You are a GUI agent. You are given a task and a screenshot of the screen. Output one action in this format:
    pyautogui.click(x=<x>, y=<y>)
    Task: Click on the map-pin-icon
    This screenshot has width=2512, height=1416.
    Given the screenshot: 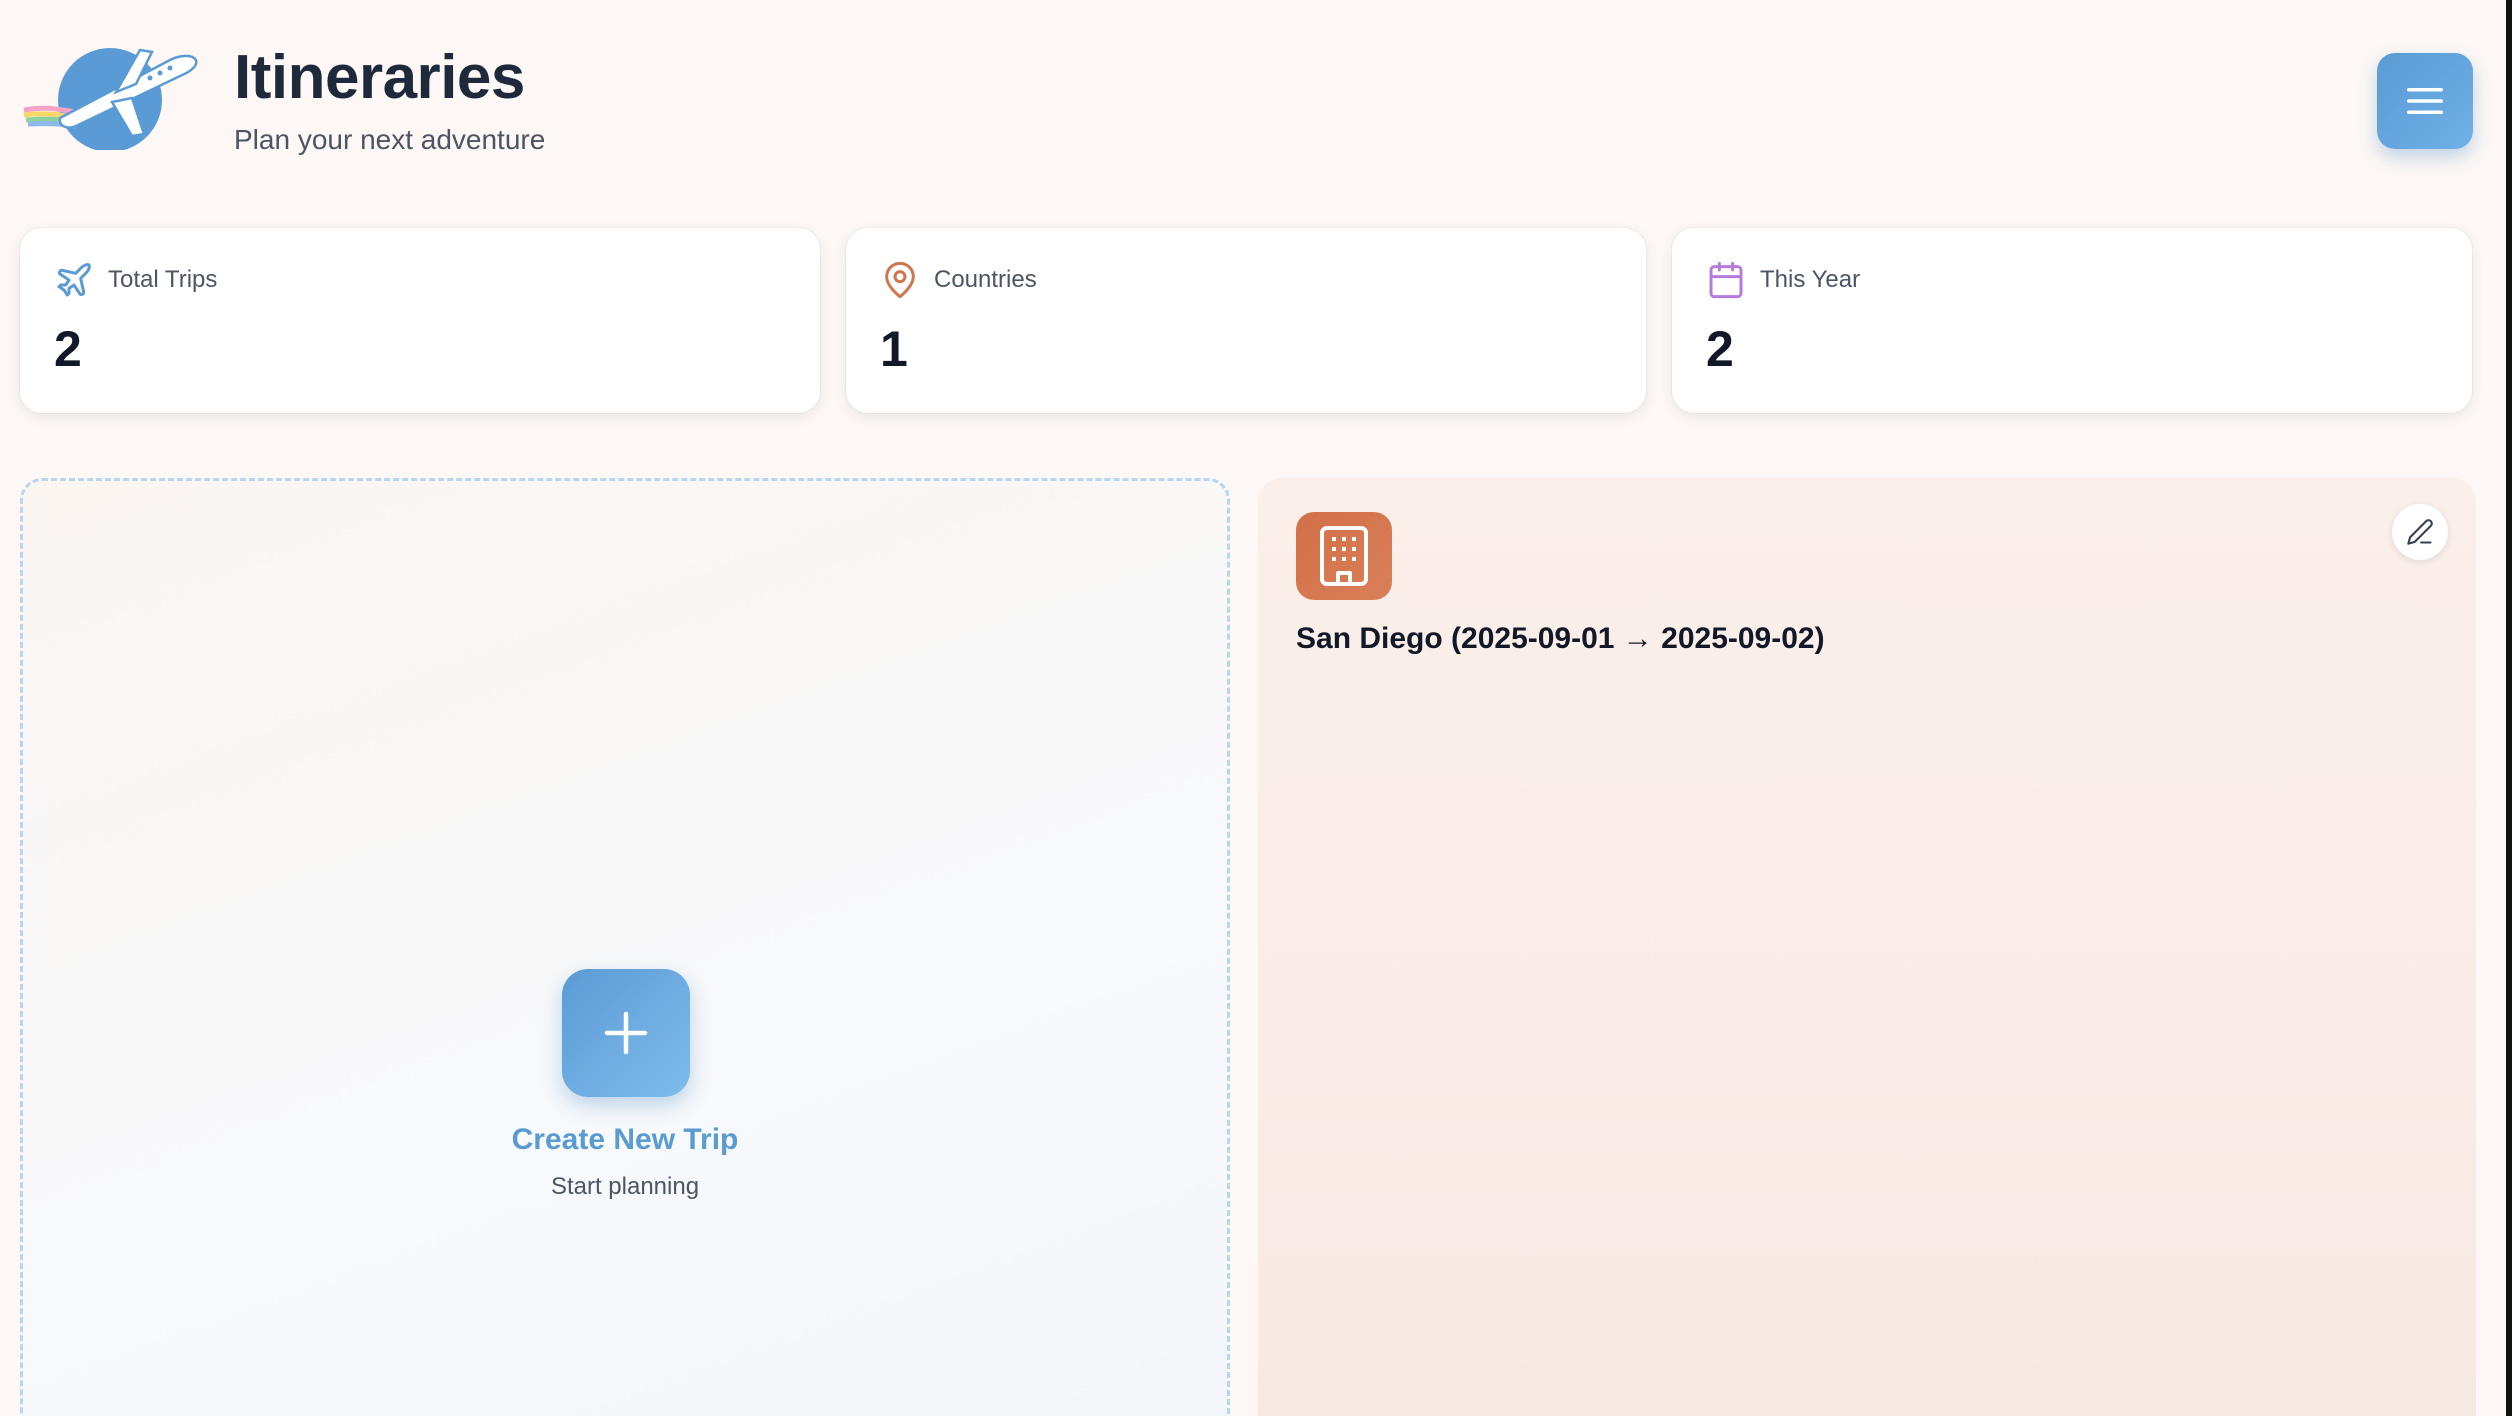 What is the action you would take?
    pyautogui.click(x=900, y=280)
    